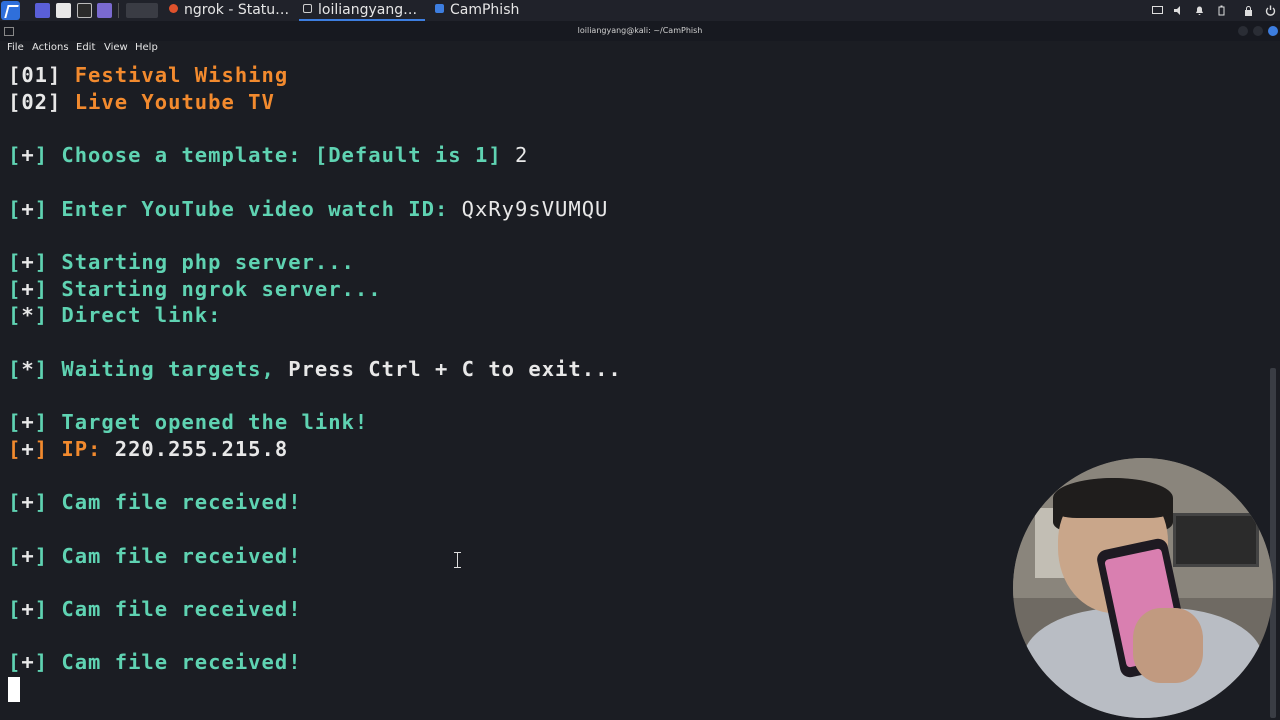 The image size is (1280, 720). I want to click on terminal-line: [*] Direct link:, so click(114, 315).